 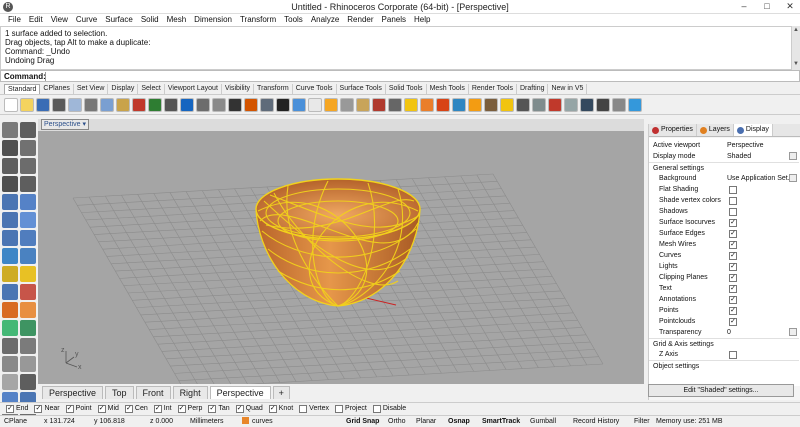 What do you see at coordinates (22, 89) in the screenshot?
I see `toolbar-tab-standard: Standard` at bounding box center [22, 89].